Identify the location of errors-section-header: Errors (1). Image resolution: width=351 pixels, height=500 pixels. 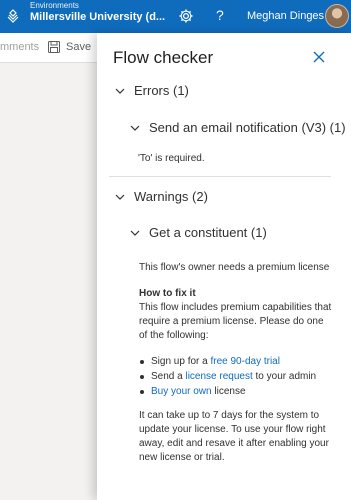
(152, 90).